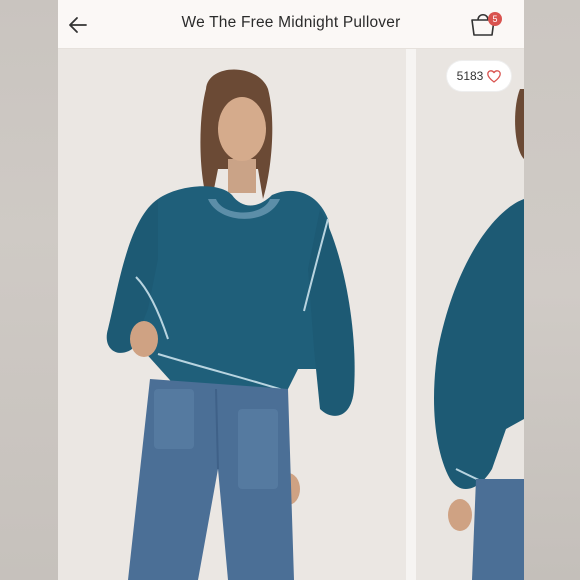  I want to click on blurred-background-right, so click(552, 290).